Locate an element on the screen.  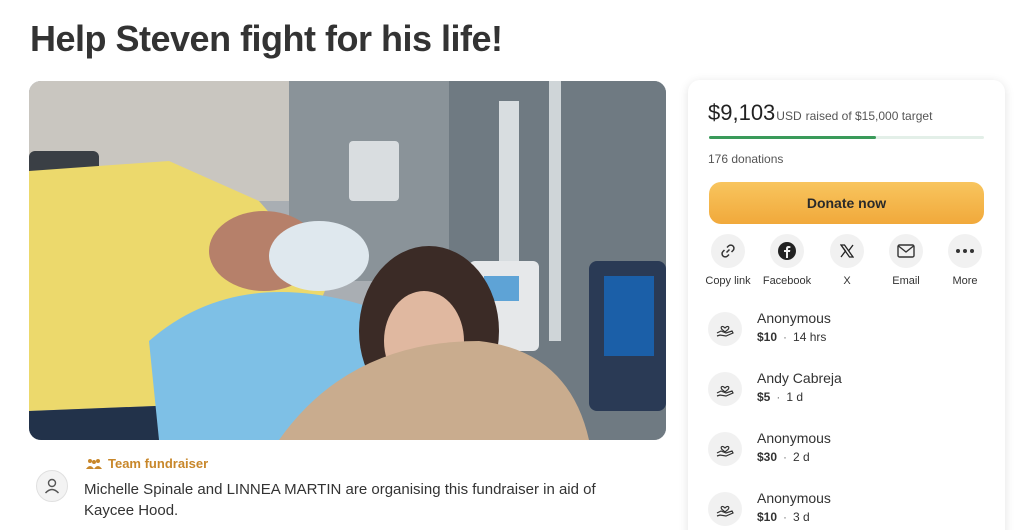
link-icon is located at coordinates (728, 251).